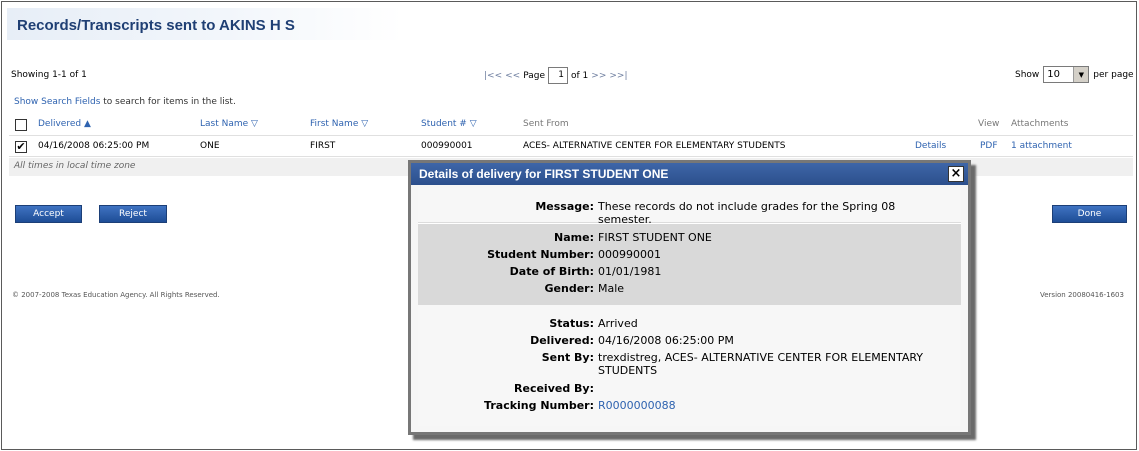 The image size is (1139, 451). Describe the element at coordinates (94, 146) in the screenshot. I see `cell-delivered: 04/16/2008 06:25:00 PM` at that location.